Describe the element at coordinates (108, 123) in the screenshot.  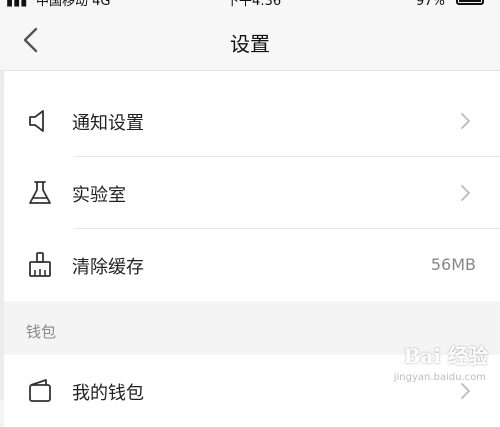
I see `list-item-label: 通知设置` at that location.